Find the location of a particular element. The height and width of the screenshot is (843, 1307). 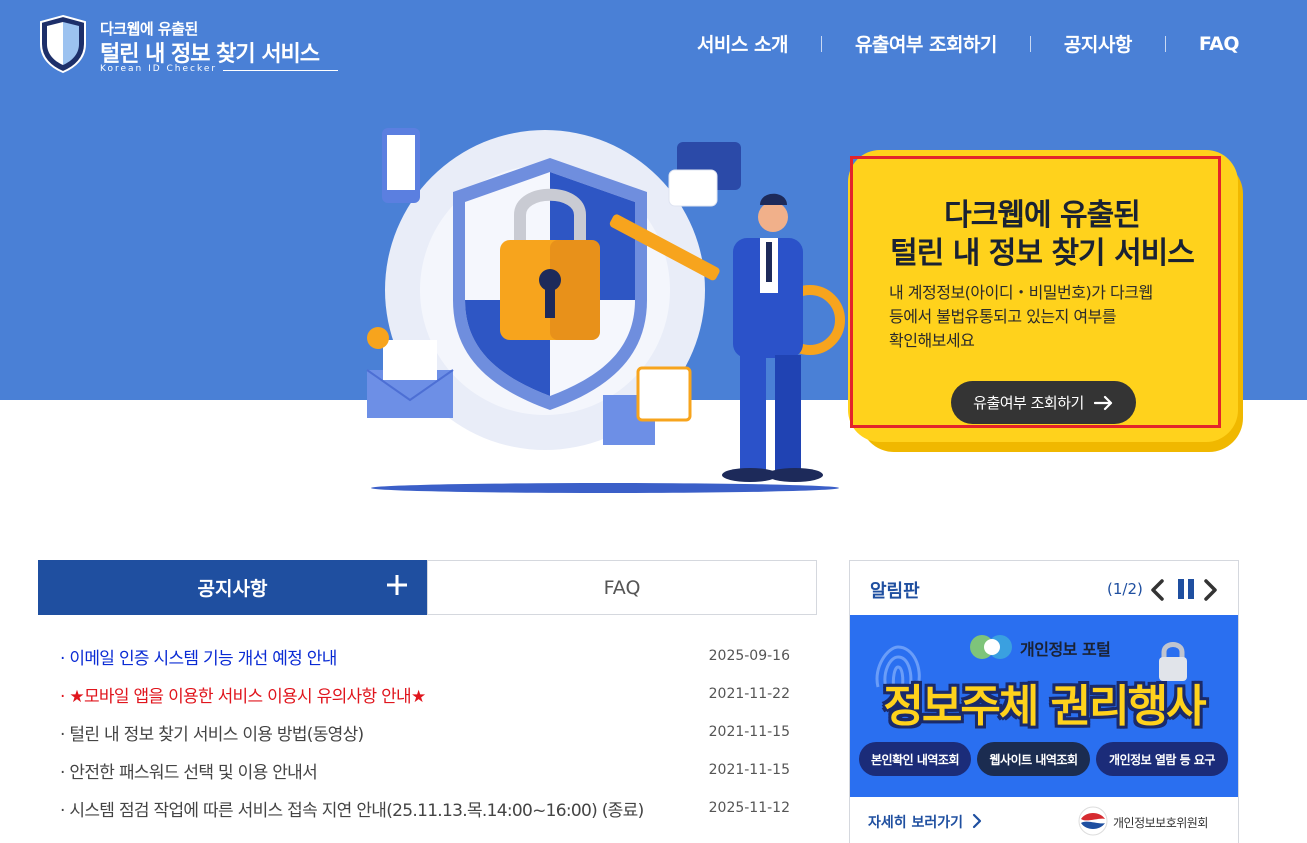

main-nav: 서비스 소개 유출여부 조회하기 공지사항 FAQ is located at coordinates (968, 43).